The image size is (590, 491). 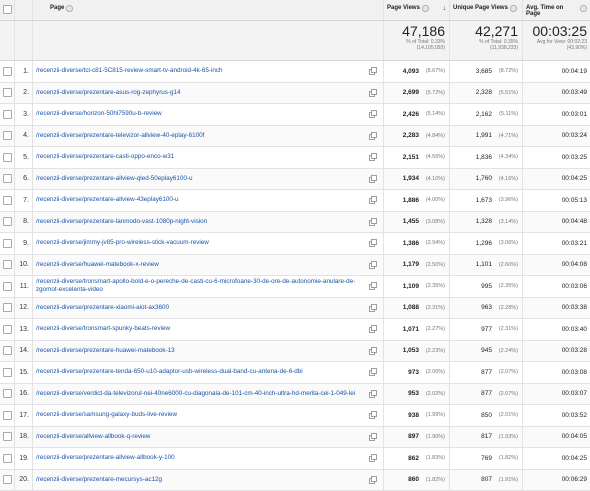 What do you see at coordinates (574, 200) in the screenshot?
I see `avg-time-value: 00:05:13` at bounding box center [574, 200].